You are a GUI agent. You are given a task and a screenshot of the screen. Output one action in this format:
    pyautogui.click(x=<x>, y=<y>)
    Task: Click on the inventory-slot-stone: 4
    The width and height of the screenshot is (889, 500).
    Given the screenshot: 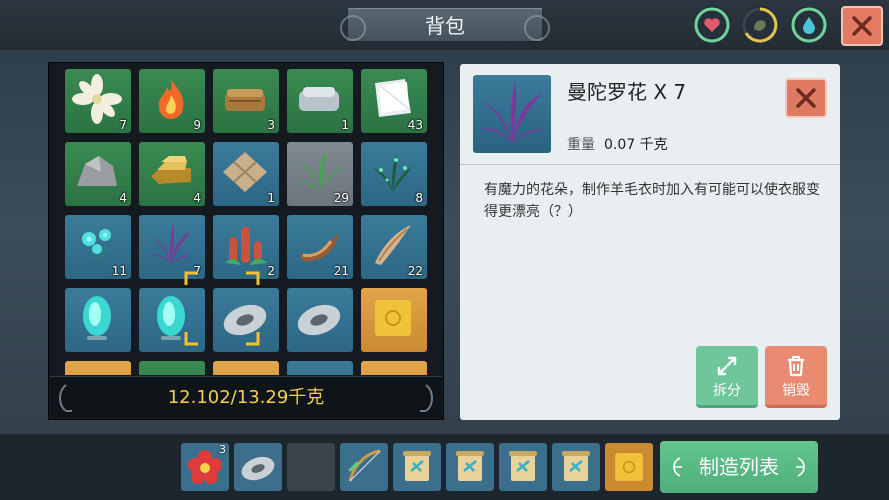 What is the action you would take?
    pyautogui.click(x=98, y=174)
    